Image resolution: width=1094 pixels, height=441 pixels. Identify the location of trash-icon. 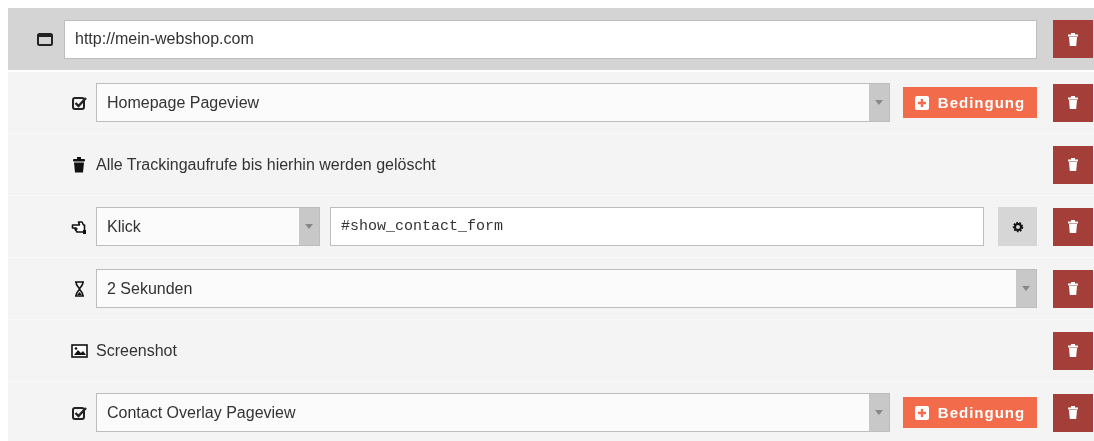
(79, 164).